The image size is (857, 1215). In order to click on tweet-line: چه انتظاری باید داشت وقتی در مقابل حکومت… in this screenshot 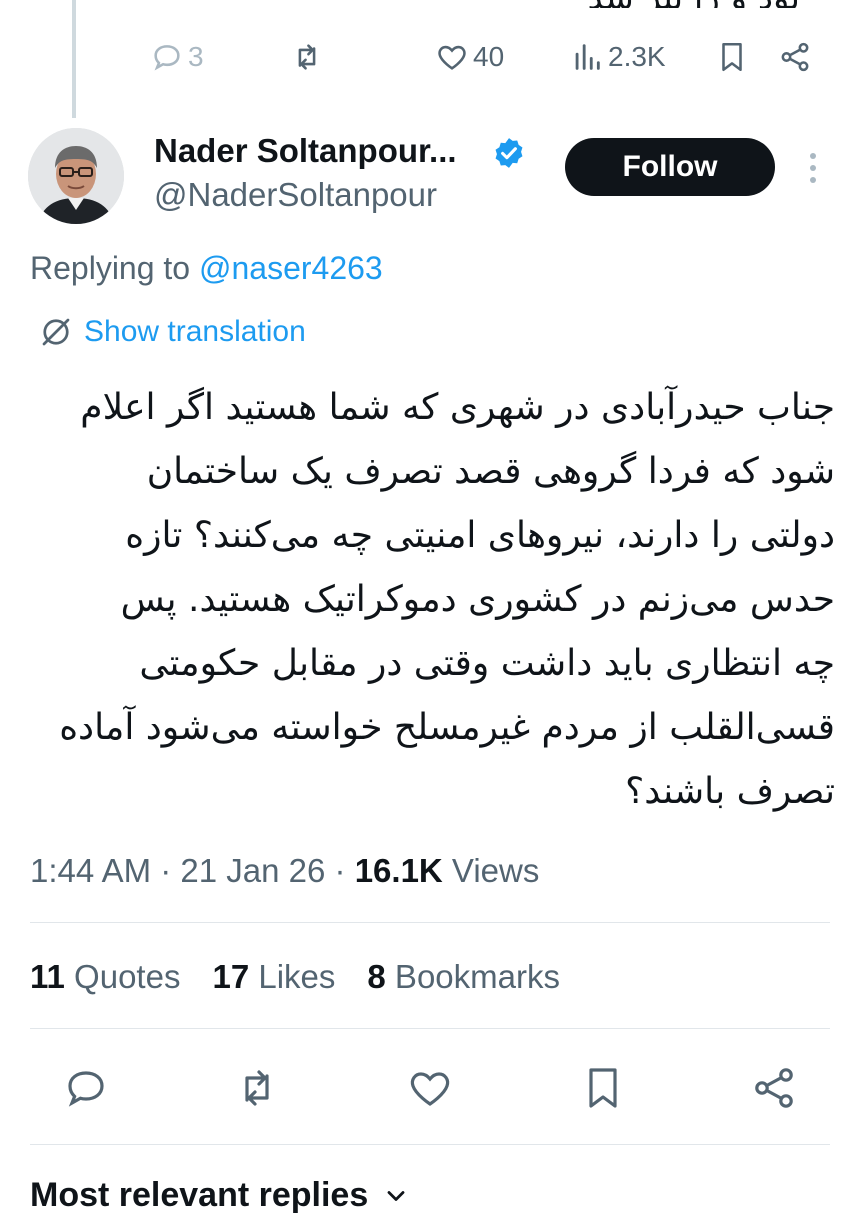, I will do `click(487, 663)`.